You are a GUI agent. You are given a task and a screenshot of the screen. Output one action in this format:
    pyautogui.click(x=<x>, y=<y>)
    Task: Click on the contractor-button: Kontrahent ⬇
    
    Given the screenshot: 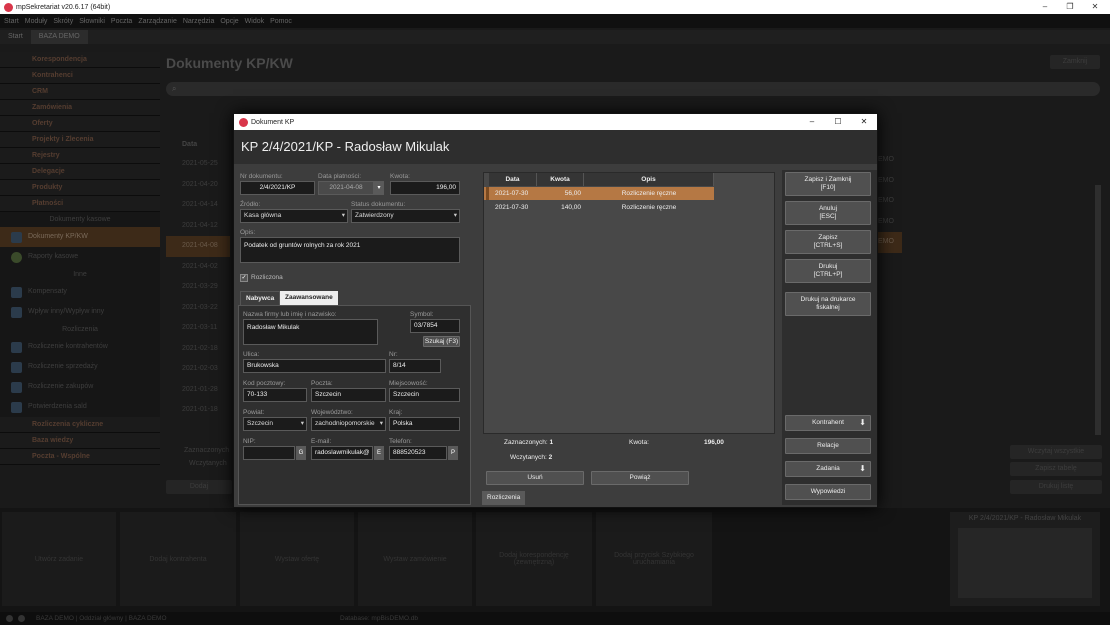 What is the action you would take?
    pyautogui.click(x=828, y=423)
    